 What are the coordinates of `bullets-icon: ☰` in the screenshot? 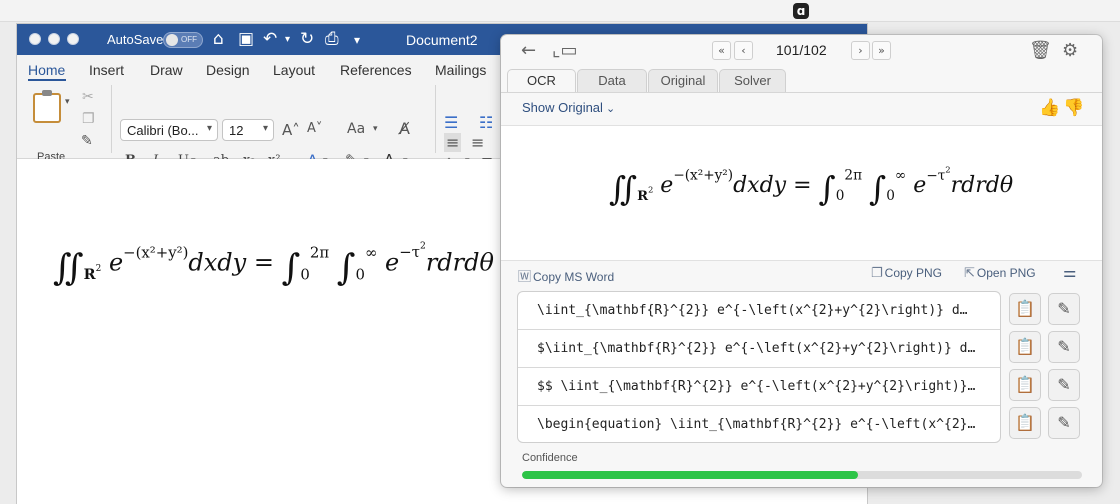 It's located at (451, 122).